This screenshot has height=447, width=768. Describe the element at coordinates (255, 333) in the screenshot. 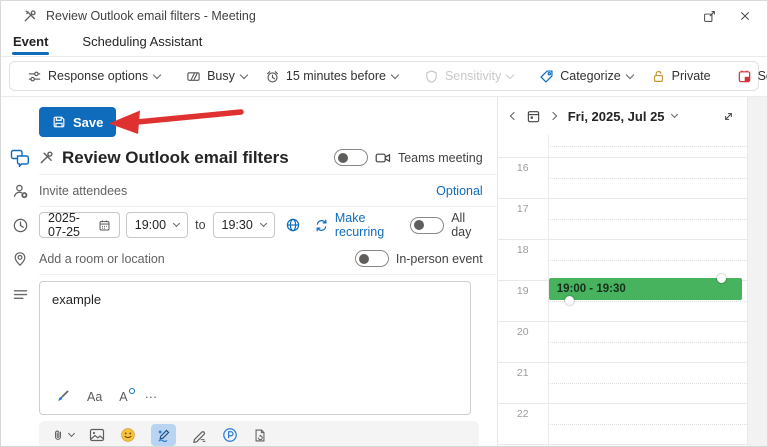

I see `description-text: example` at that location.